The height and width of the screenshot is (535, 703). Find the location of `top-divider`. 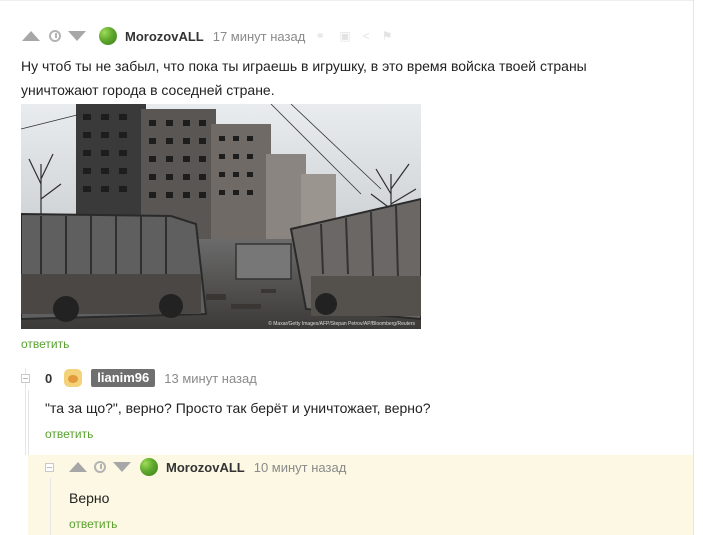

top-divider is located at coordinates (346, 0).